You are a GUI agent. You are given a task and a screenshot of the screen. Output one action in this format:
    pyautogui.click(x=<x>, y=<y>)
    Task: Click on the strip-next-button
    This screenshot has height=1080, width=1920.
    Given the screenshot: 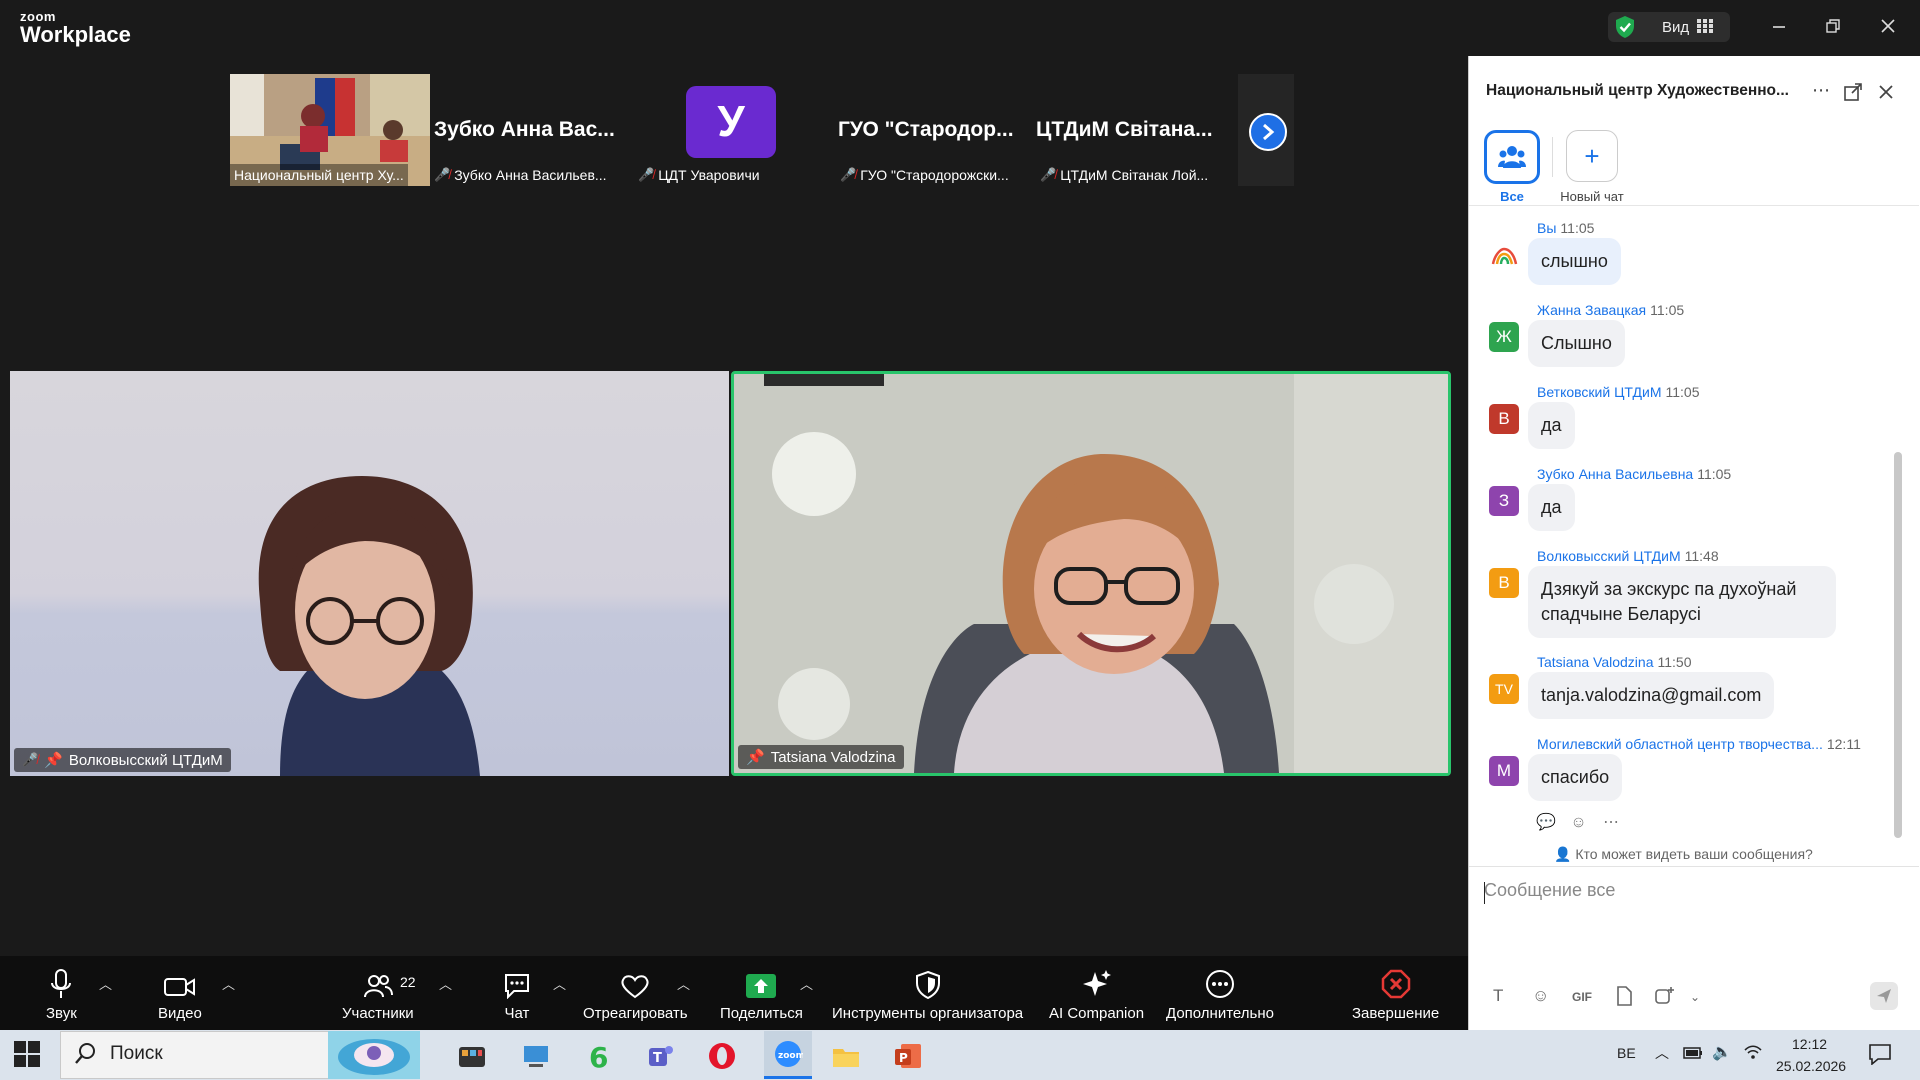 What is the action you would take?
    pyautogui.click(x=1268, y=132)
    